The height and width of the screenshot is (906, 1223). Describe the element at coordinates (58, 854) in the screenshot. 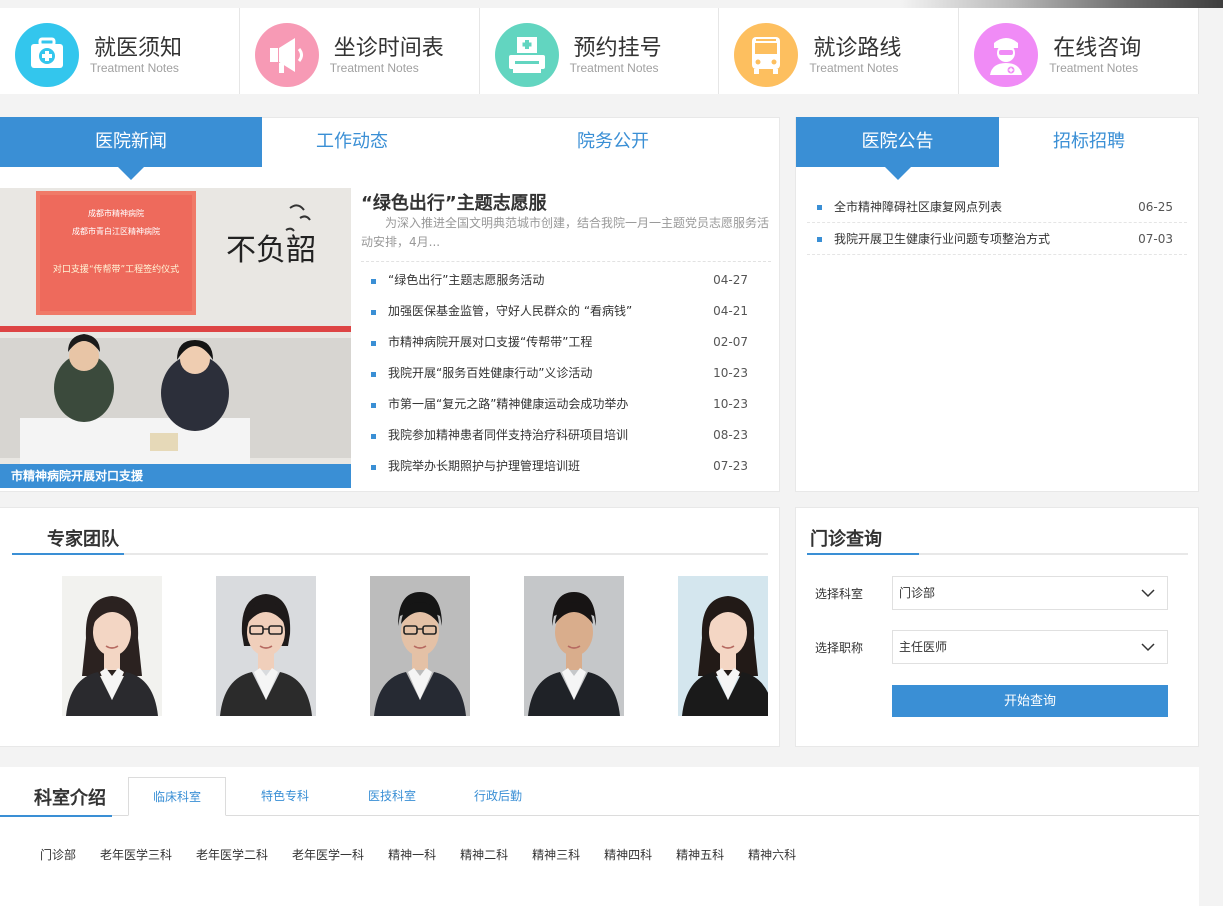

I see `department-link: 门诊部` at that location.